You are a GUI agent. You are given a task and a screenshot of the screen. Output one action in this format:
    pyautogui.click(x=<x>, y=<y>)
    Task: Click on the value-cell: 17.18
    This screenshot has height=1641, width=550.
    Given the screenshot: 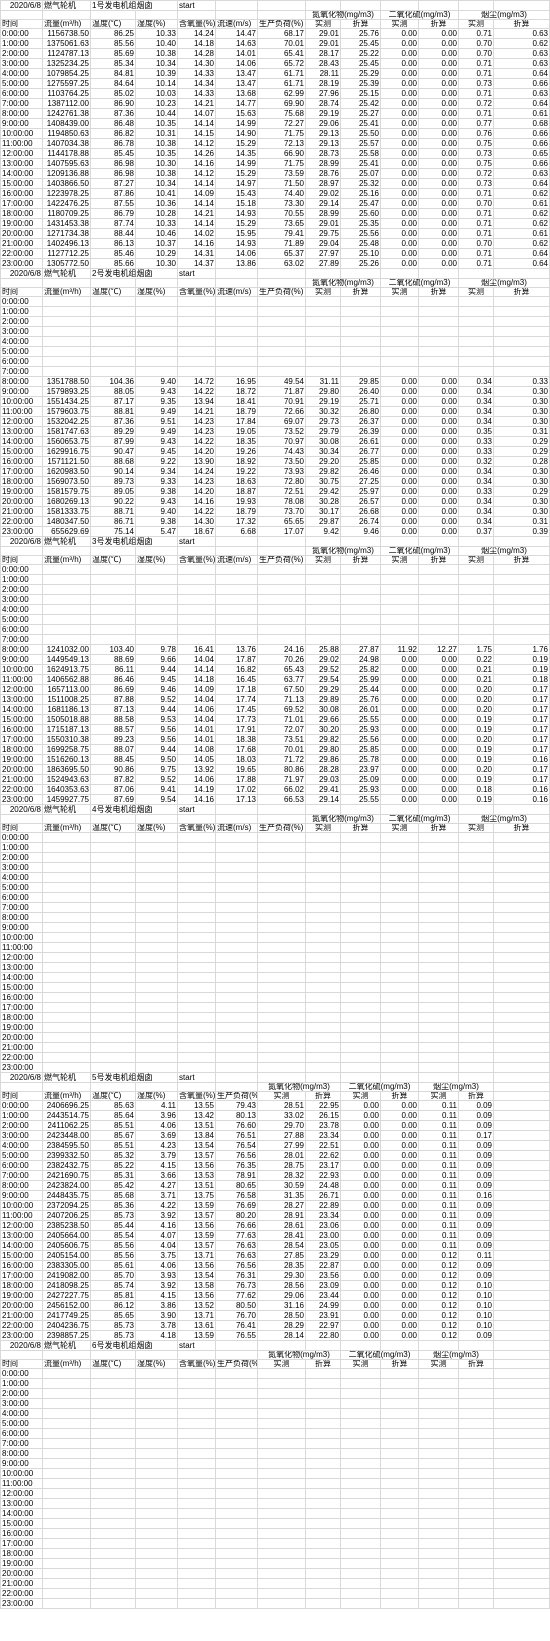 What is the action you would take?
    pyautogui.click(x=237, y=689)
    